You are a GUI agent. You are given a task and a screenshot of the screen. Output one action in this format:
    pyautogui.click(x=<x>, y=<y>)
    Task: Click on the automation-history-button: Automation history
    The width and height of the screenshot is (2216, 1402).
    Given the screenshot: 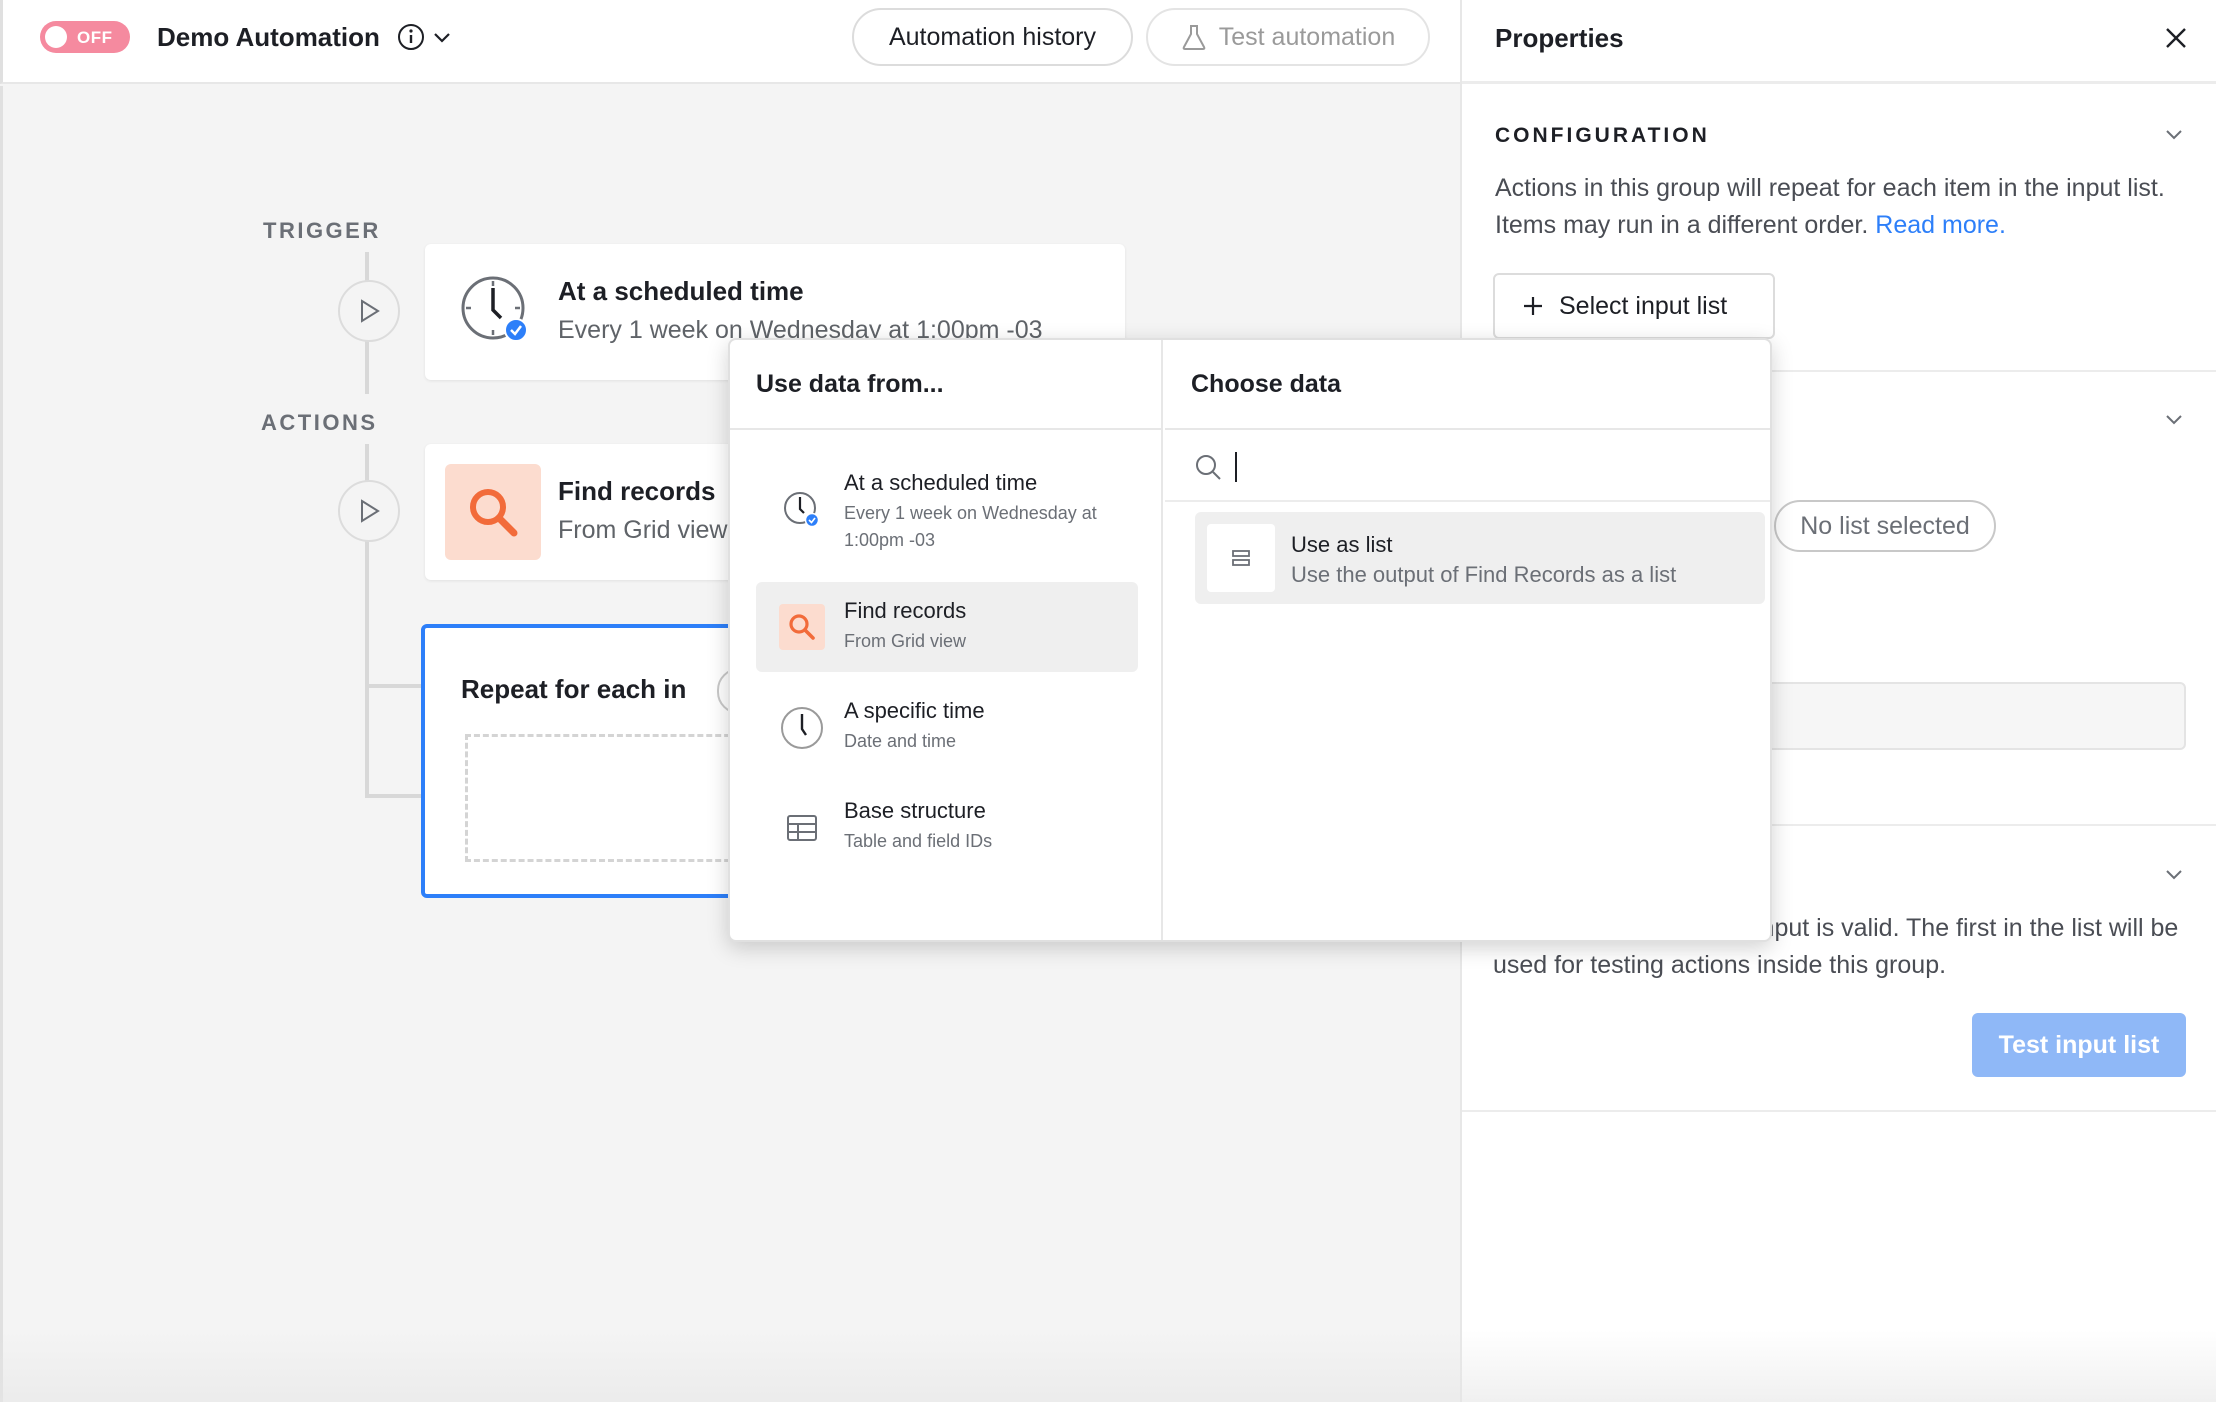 What is the action you would take?
    pyautogui.click(x=992, y=37)
    